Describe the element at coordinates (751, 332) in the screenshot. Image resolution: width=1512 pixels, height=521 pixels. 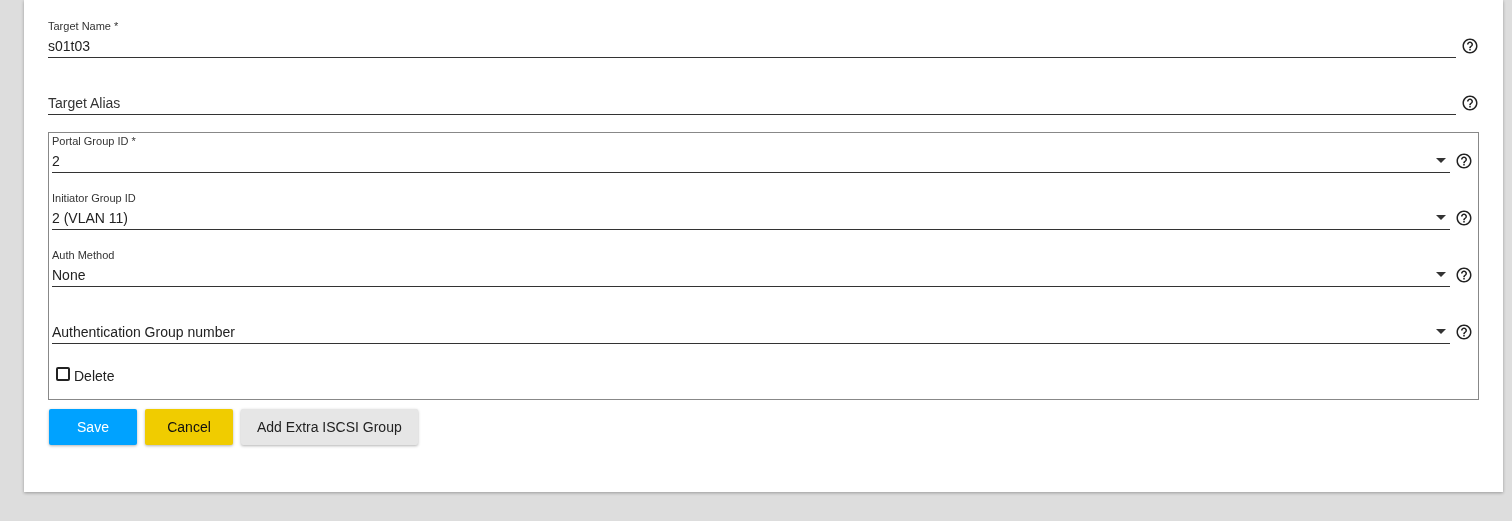
I see `select-field: Authentication Group number` at that location.